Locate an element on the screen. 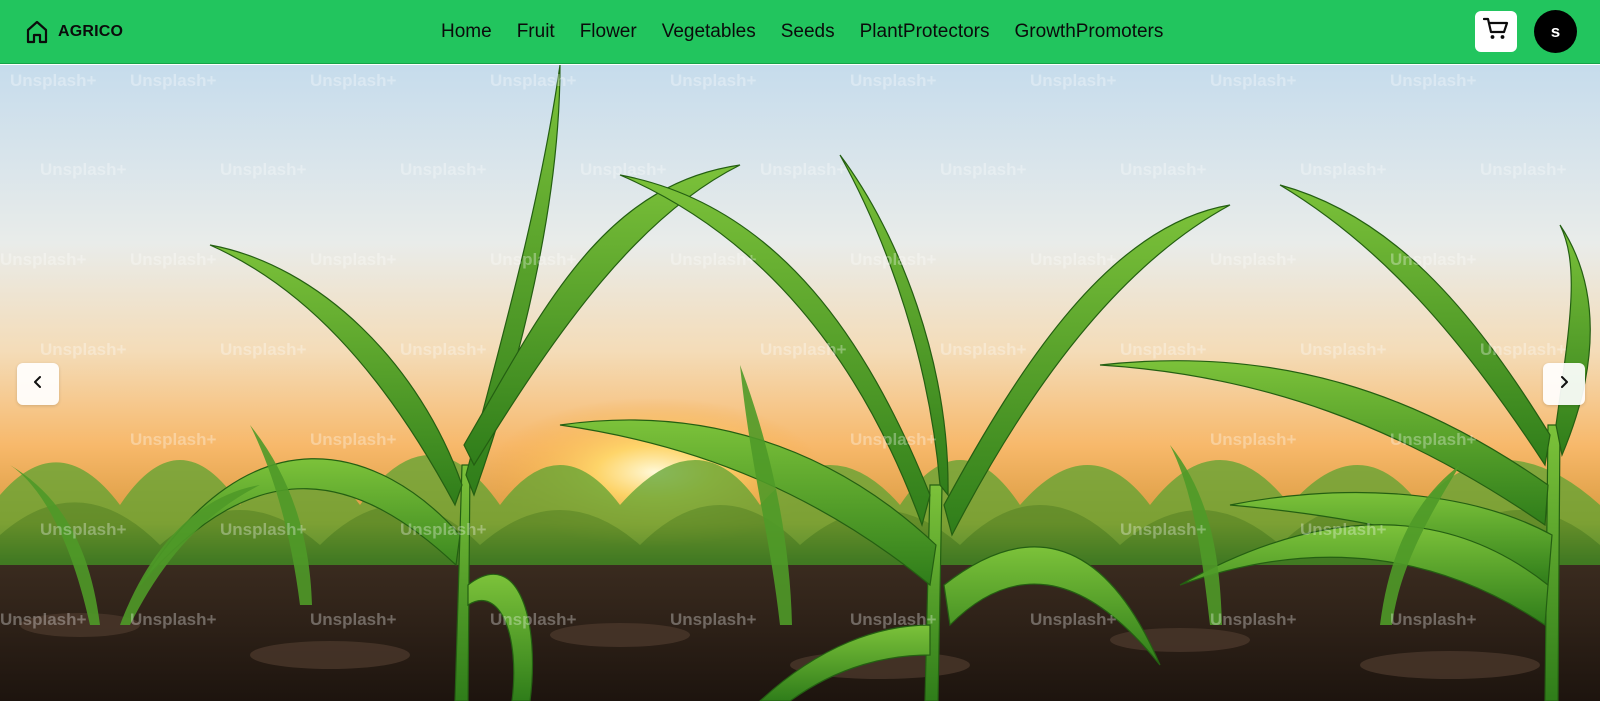  nav-link-plant-protectors: PlantProtectors is located at coordinates (925, 32).